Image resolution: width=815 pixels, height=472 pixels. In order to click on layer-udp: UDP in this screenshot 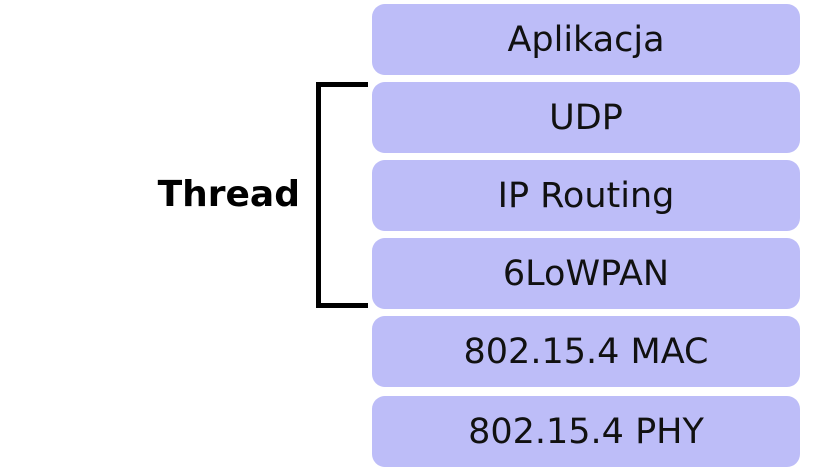, I will do `click(586, 117)`.